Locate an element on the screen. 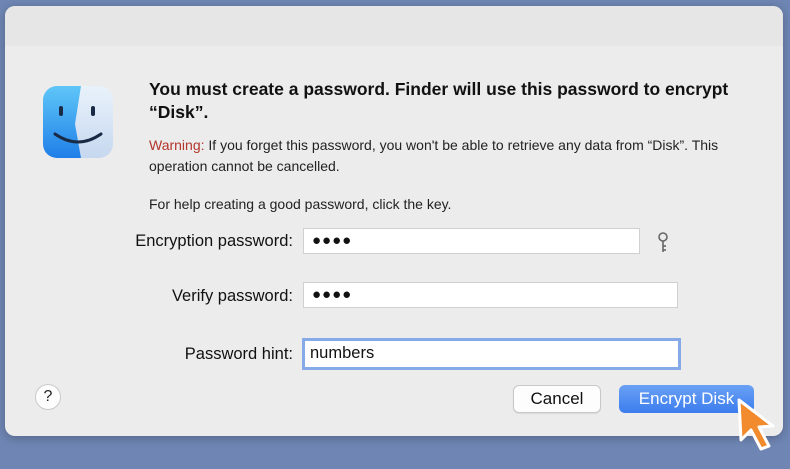  warning-label: Warning: is located at coordinates (177, 145).